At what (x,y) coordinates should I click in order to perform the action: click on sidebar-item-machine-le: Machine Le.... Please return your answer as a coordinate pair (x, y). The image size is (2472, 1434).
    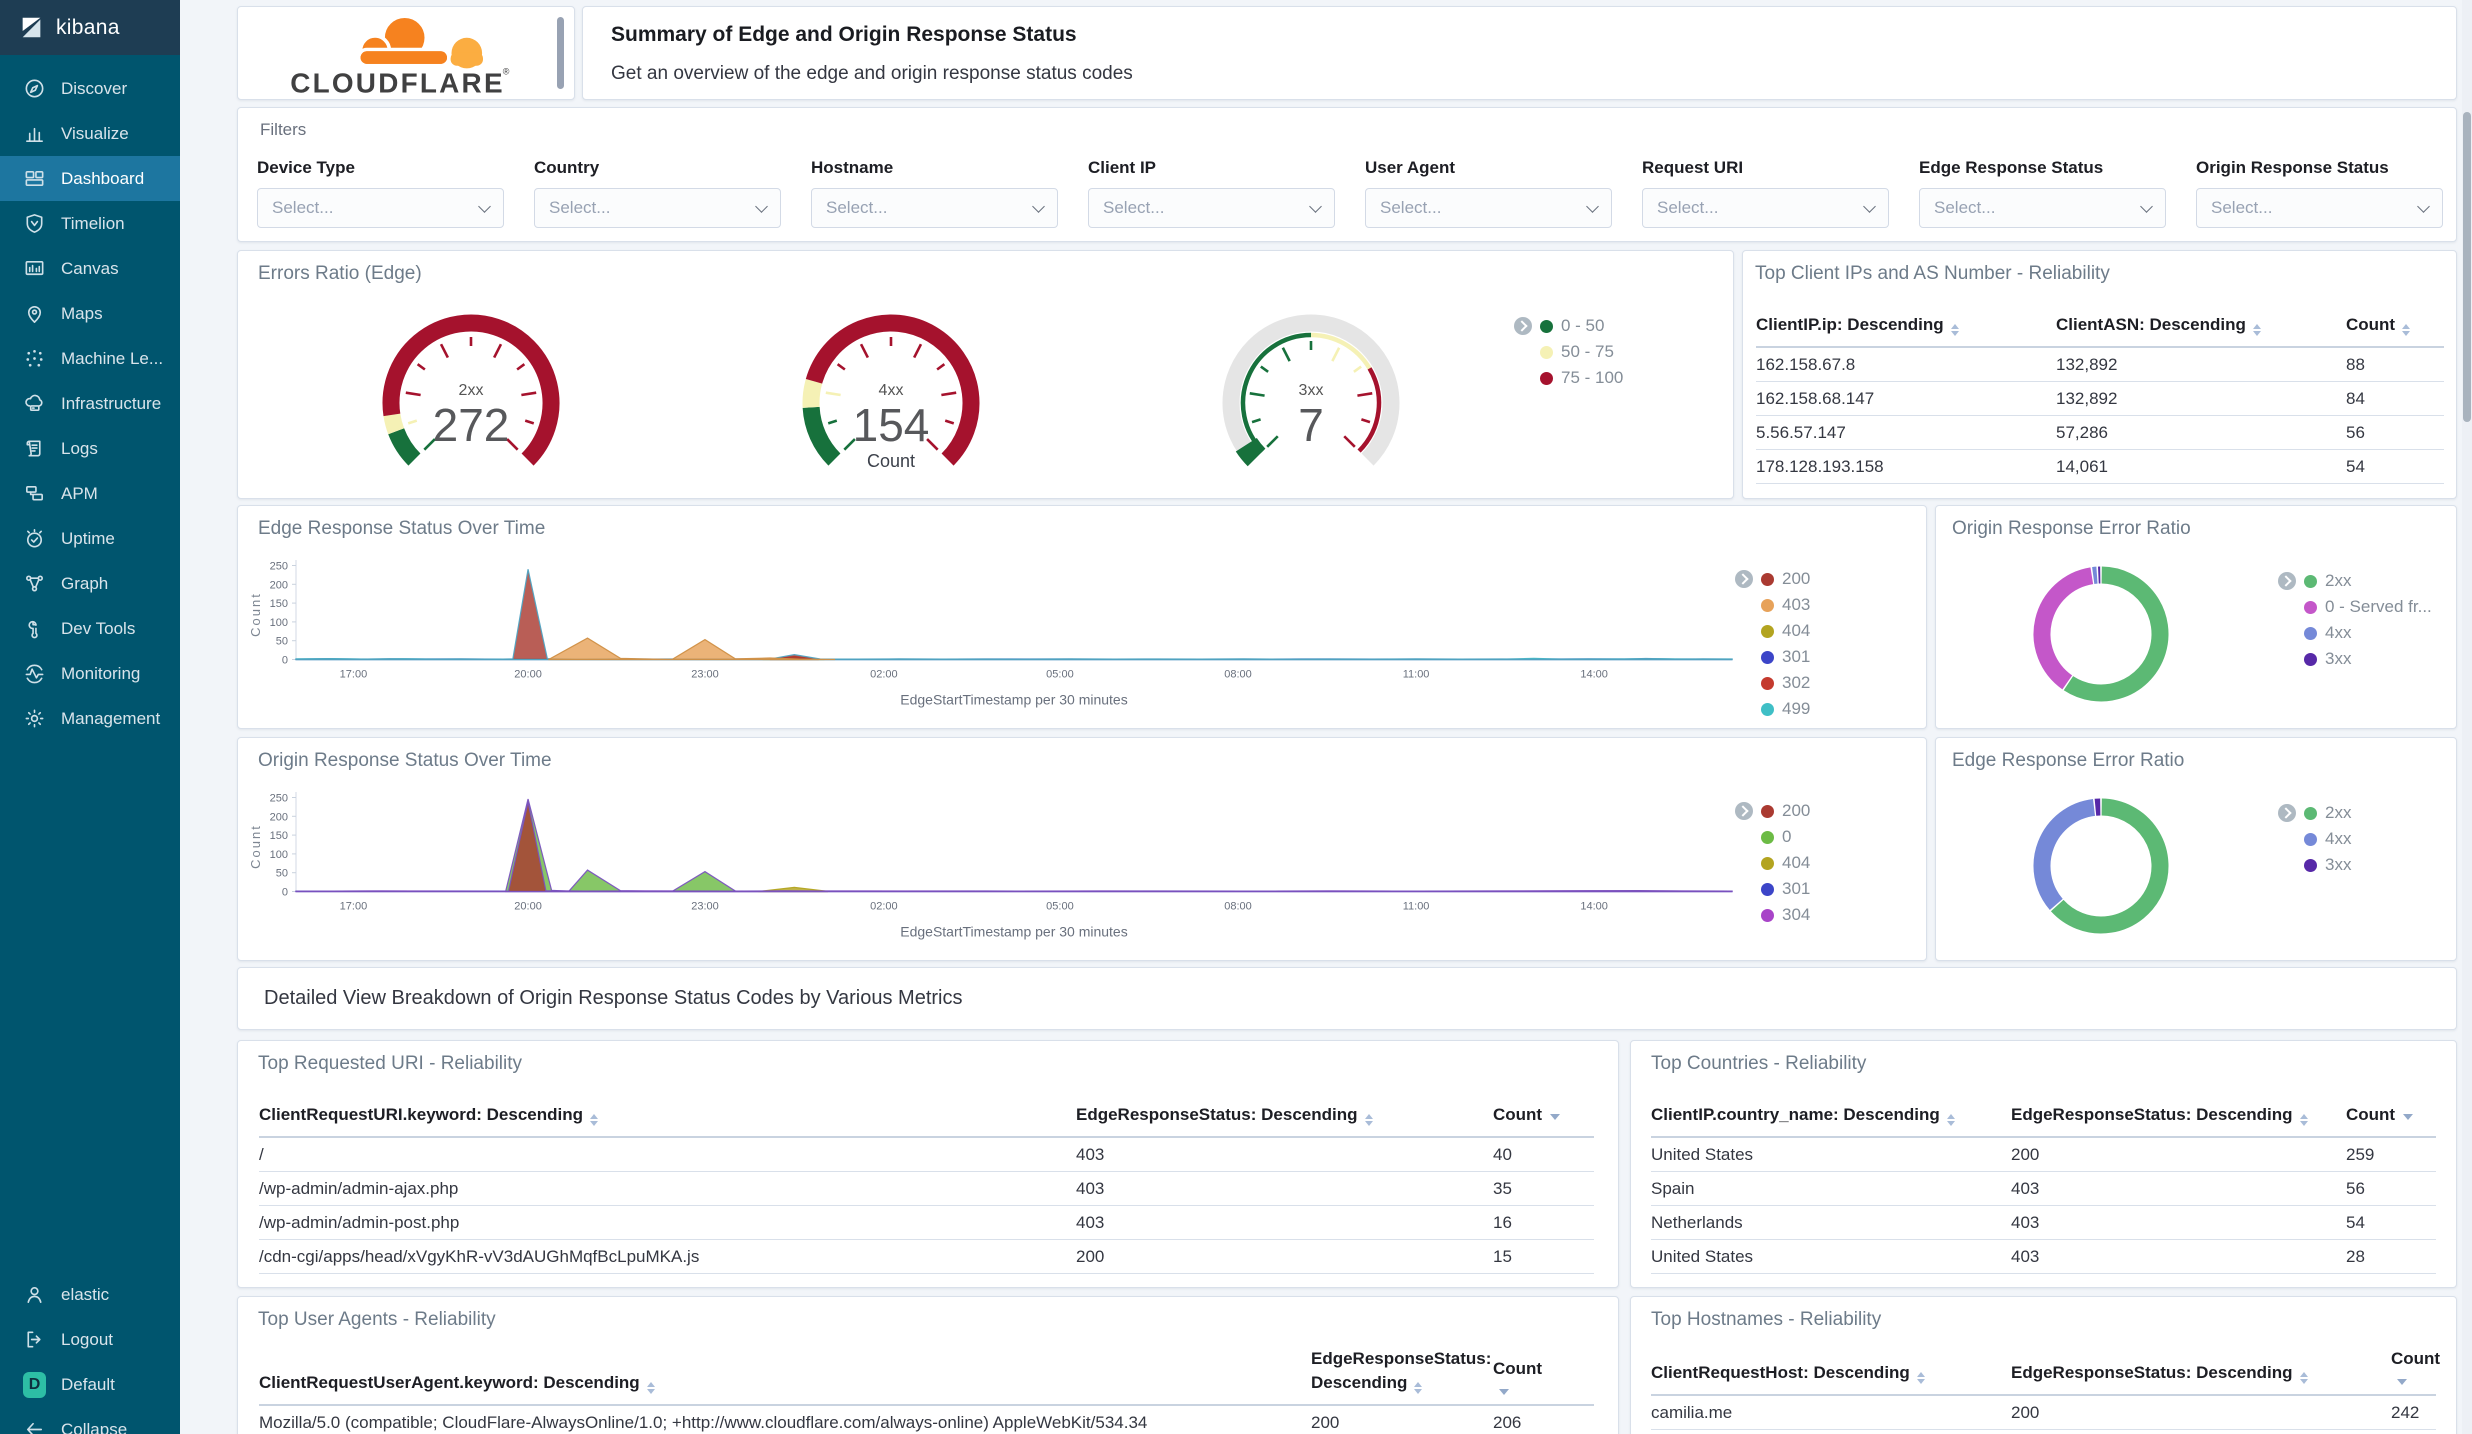
    Looking at the image, I should click on (90, 358).